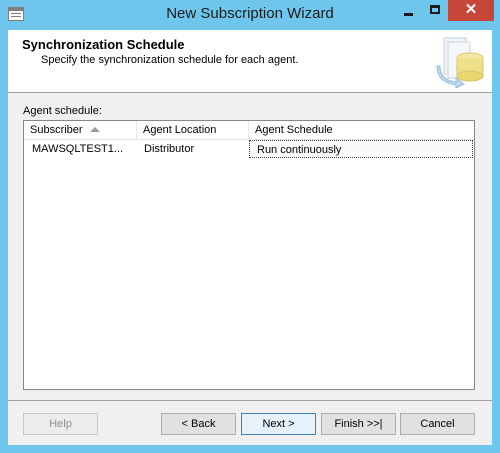 The width and height of the screenshot is (500, 453). I want to click on column-header-agent-schedule: Agent Schedule, so click(361, 130).